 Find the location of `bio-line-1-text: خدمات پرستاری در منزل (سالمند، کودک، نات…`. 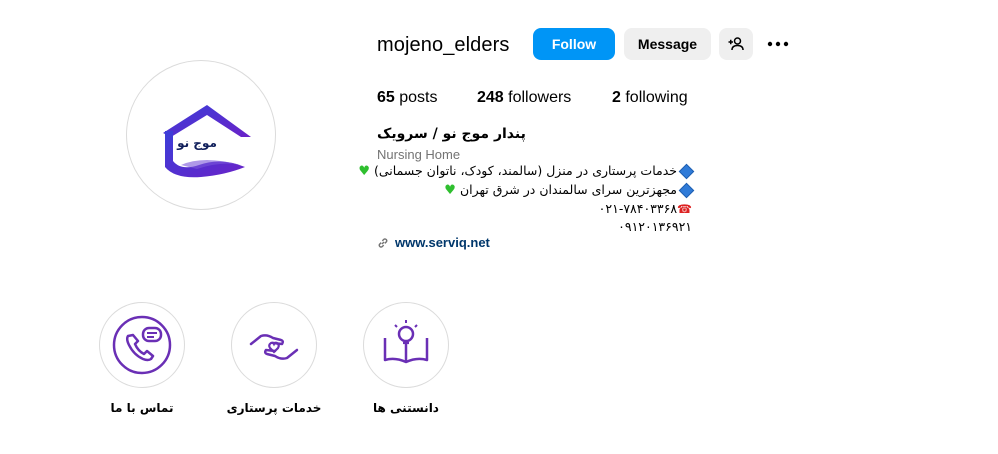

bio-line-1-text: خدمات پرستاری در منزل (سالمند، کودک، نات… is located at coordinates (525, 170).